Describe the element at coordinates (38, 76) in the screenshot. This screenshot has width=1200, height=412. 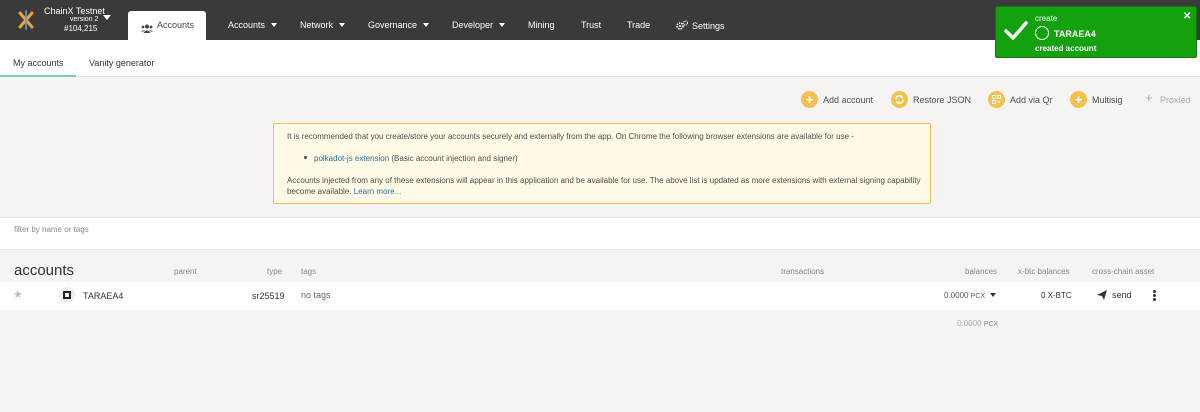
I see `active-subtab-indicator` at that location.